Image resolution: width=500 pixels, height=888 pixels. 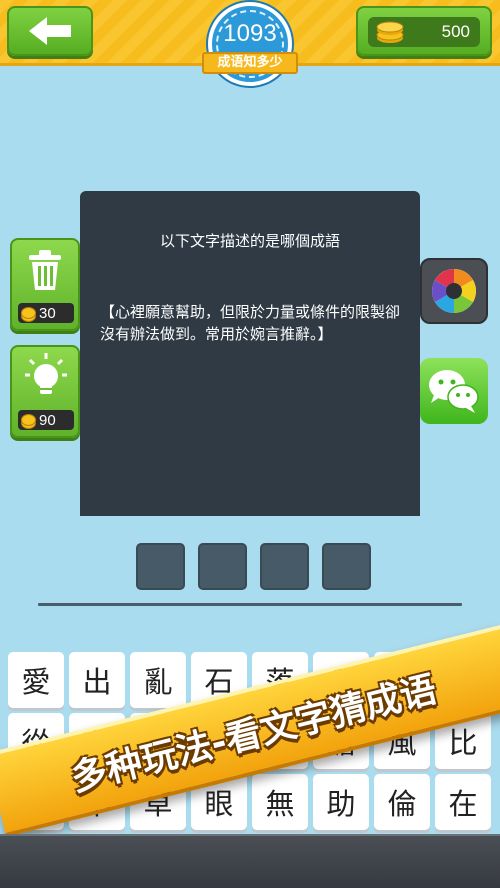 What do you see at coordinates (250, 861) in the screenshot?
I see `bottom-bar` at bounding box center [250, 861].